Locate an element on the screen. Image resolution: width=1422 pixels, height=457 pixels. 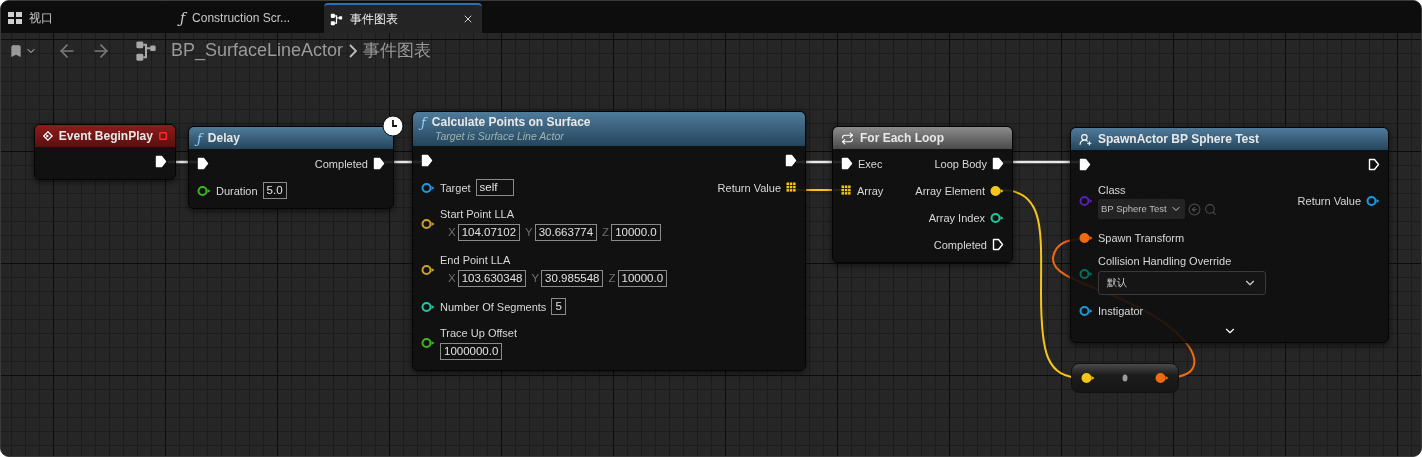
node-title: SpawnActor BP Sphere Test is located at coordinates (1178, 139).